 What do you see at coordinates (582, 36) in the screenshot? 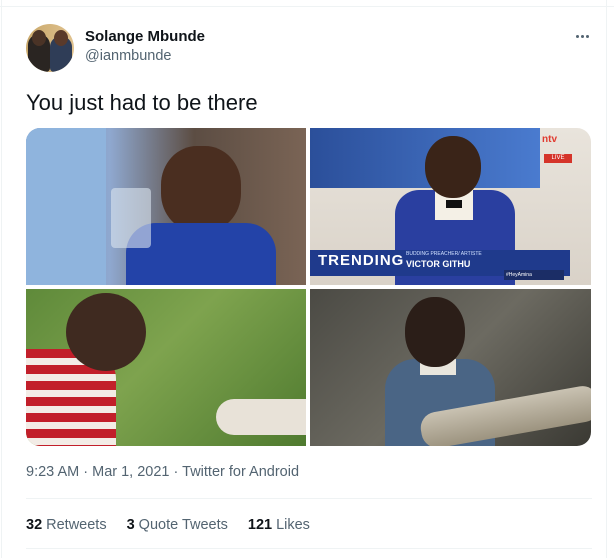
I see `more-horizontal-icon` at bounding box center [582, 36].